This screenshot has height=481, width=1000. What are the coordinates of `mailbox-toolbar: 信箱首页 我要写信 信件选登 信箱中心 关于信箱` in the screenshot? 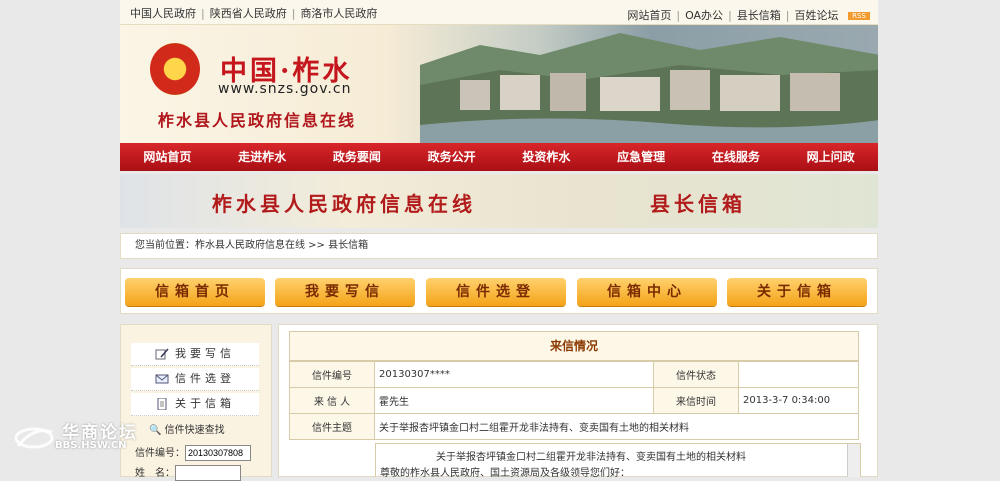 It's located at (499, 291).